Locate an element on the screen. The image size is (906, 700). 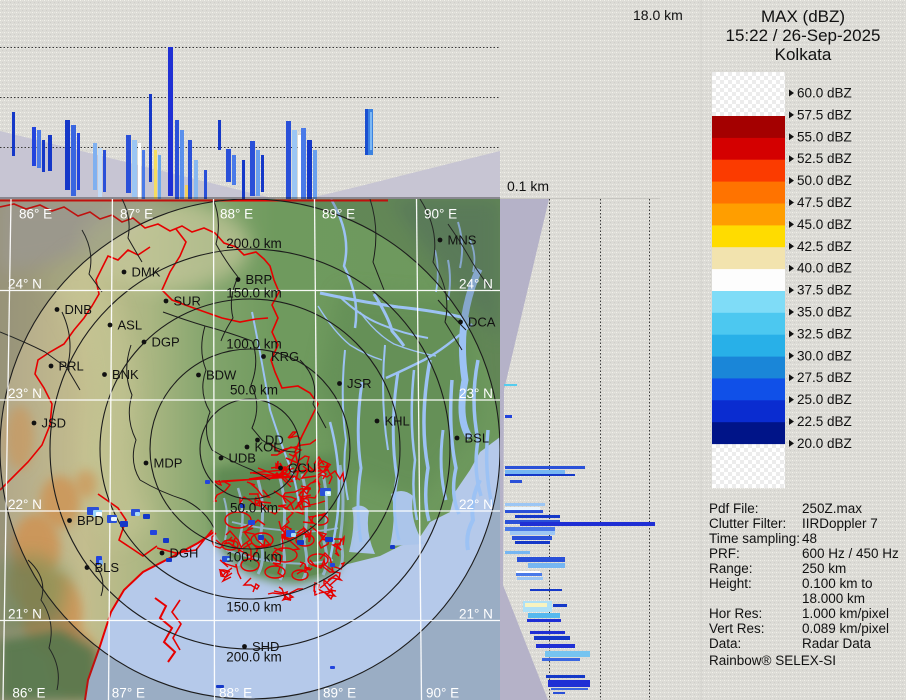
svg-text: DNB is located at coordinates (78, 309).